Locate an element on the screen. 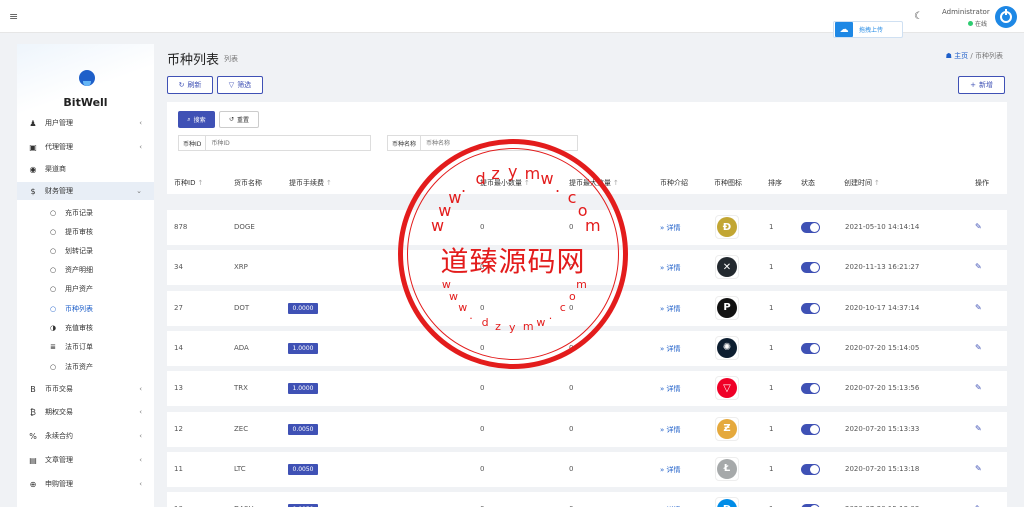 The image size is (1024, 507). col-created: 创建时间 ↑ is located at coordinates (862, 183).